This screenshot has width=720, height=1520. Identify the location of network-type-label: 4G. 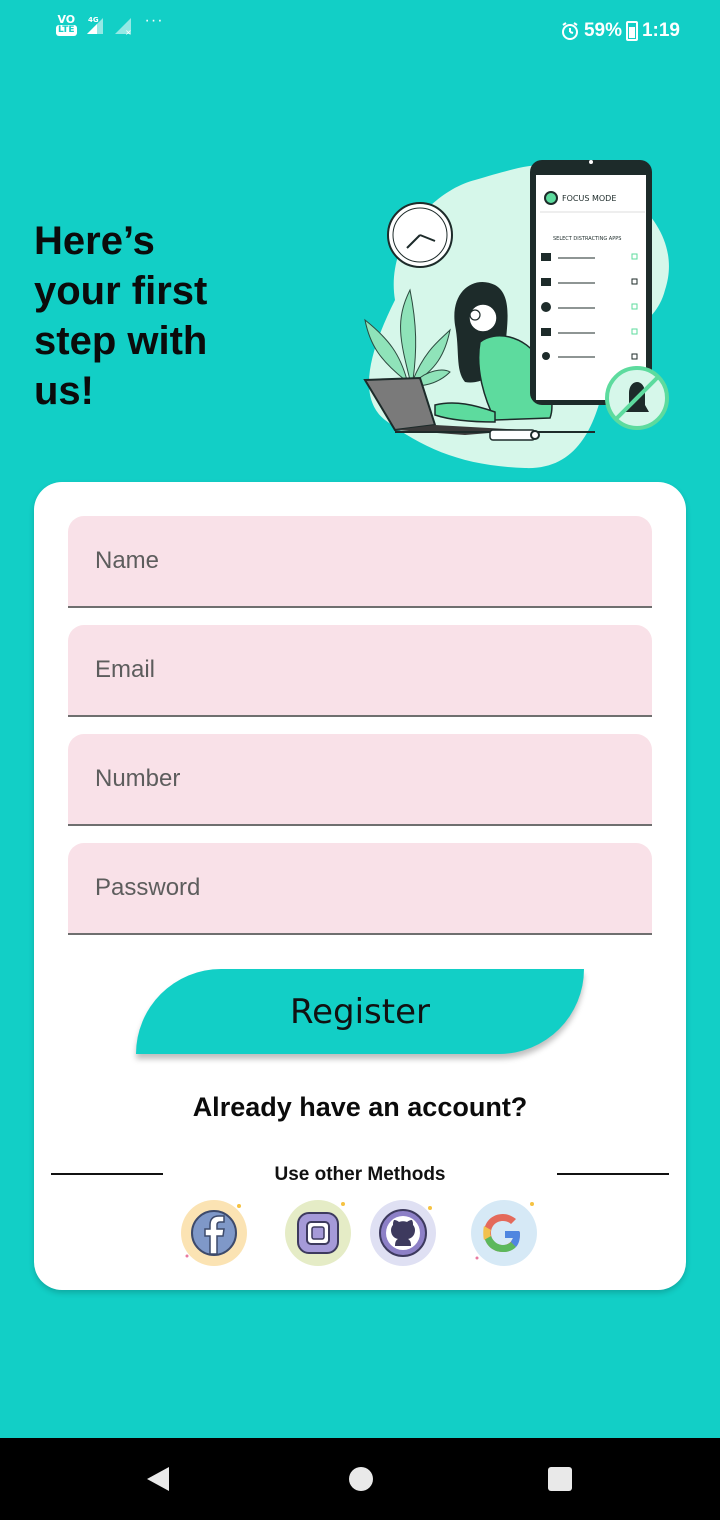
(93, 20).